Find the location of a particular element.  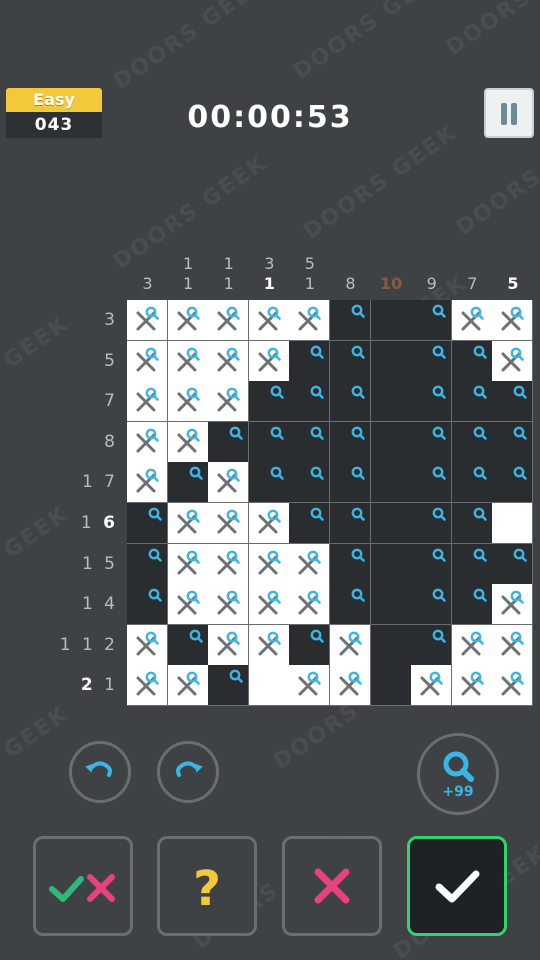

pause-button is located at coordinates (509, 113).